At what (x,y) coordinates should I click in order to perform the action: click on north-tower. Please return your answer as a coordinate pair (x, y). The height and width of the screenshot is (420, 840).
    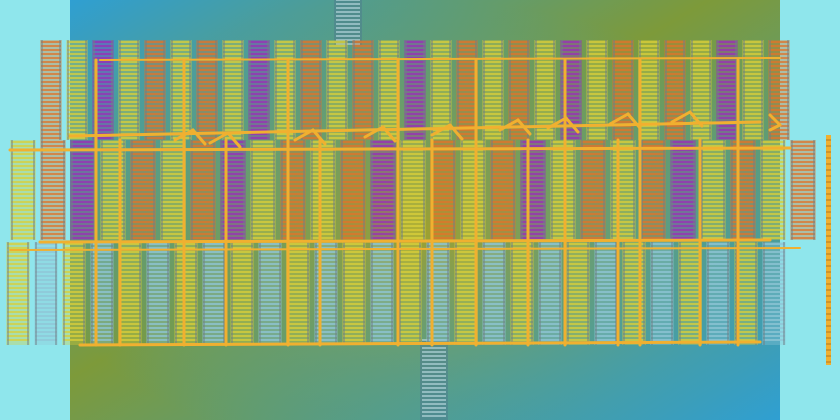
    Looking at the image, I should click on (348, 22).